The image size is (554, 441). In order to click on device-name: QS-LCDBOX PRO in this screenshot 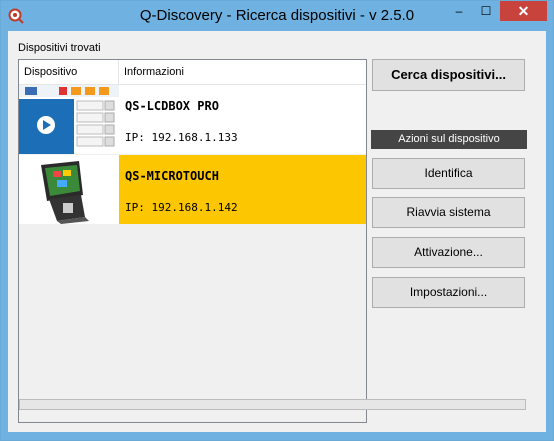, I will do `click(172, 106)`.